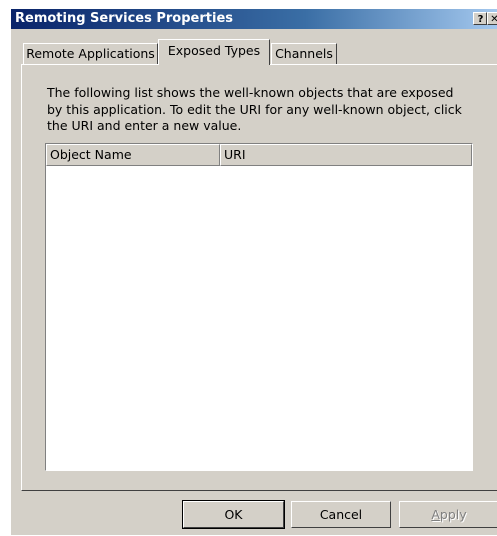 This screenshot has width=497, height=536. Describe the element at coordinates (133, 155) in the screenshot. I see `column-header-object-name: Object Name` at that location.